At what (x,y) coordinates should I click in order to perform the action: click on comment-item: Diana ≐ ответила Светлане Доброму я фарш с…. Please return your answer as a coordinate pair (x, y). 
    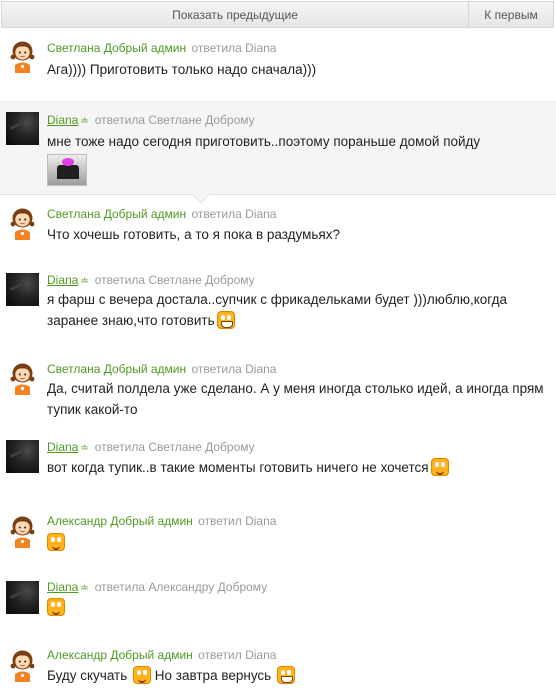
    Looking at the image, I should click on (278, 308).